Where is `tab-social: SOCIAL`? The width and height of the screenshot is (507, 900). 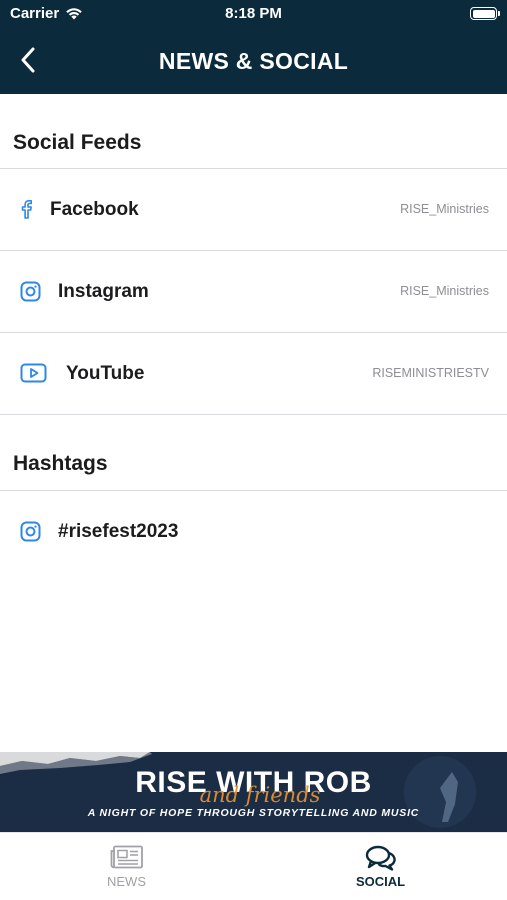 tab-social: SOCIAL is located at coordinates (380, 866).